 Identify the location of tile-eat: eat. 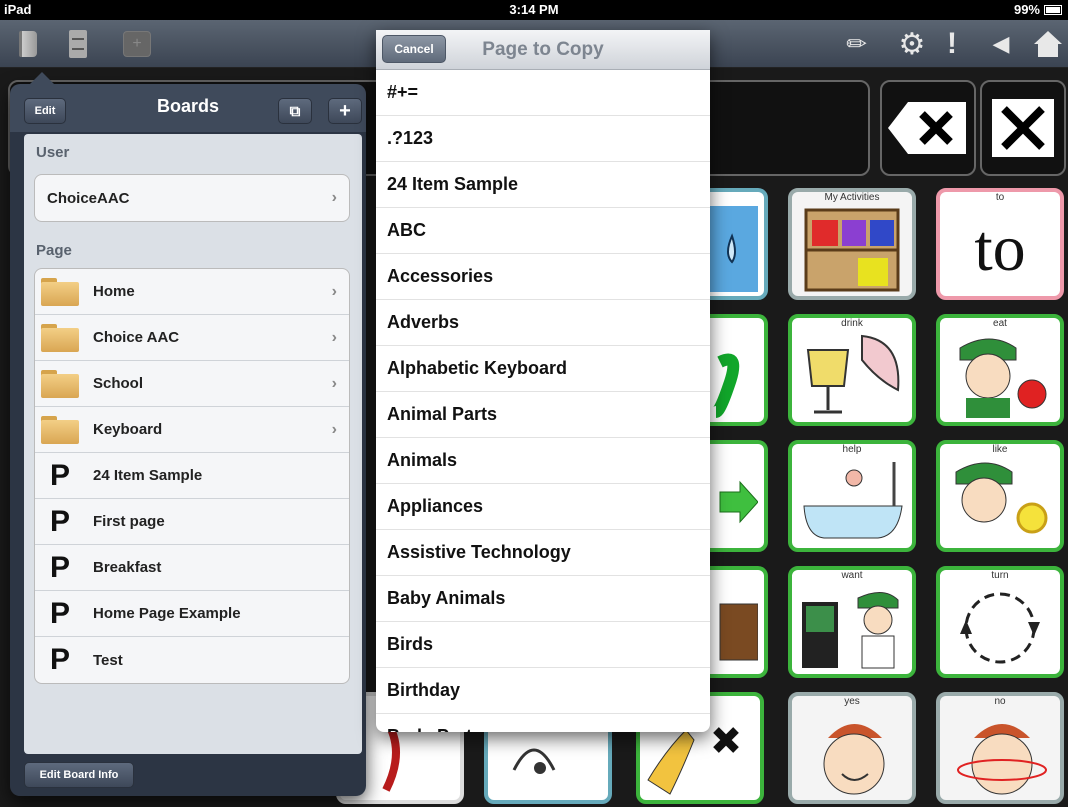
(1000, 370).